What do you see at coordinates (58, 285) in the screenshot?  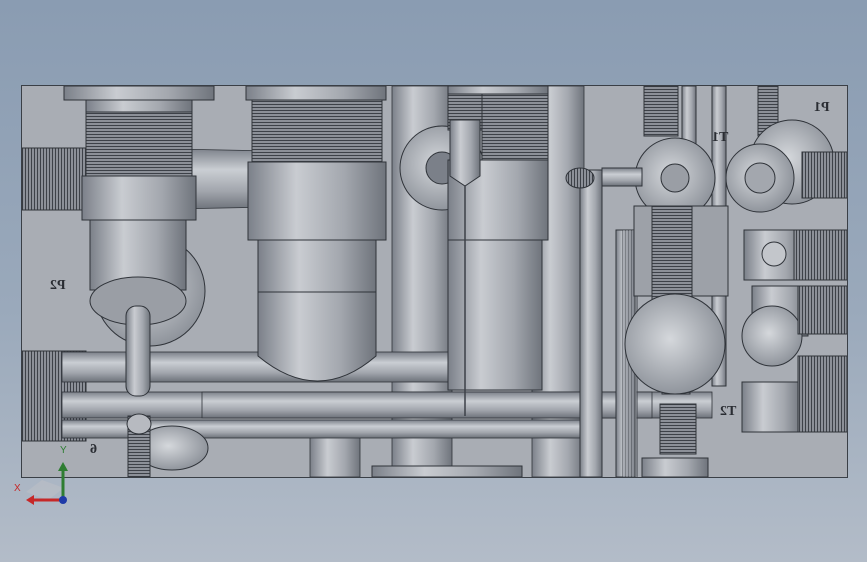 I see `label-p2: P2` at bounding box center [58, 285].